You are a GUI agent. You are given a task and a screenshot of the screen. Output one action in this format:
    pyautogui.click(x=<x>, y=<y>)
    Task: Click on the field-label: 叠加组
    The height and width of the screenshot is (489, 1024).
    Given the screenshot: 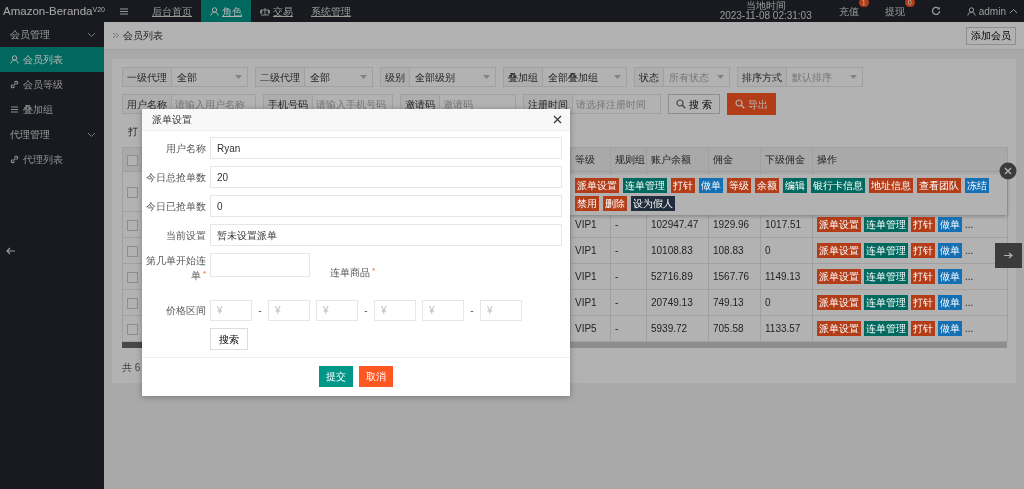 What is the action you would take?
    pyautogui.click(x=523, y=77)
    